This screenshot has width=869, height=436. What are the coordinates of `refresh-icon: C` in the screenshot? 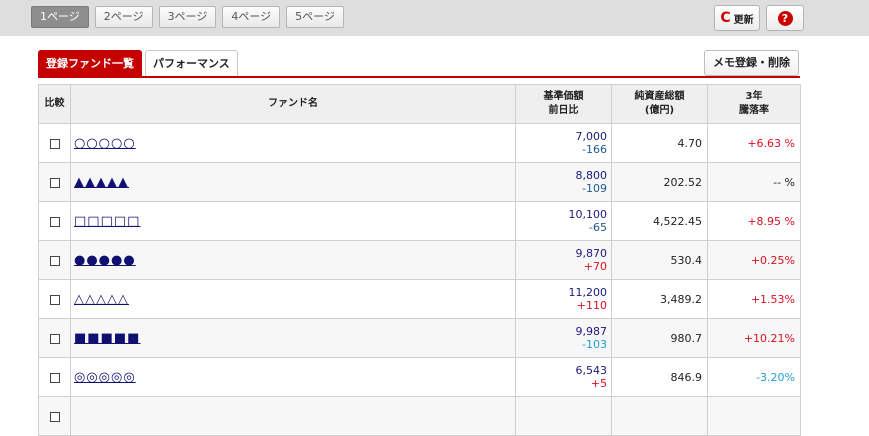 It's located at (725, 18).